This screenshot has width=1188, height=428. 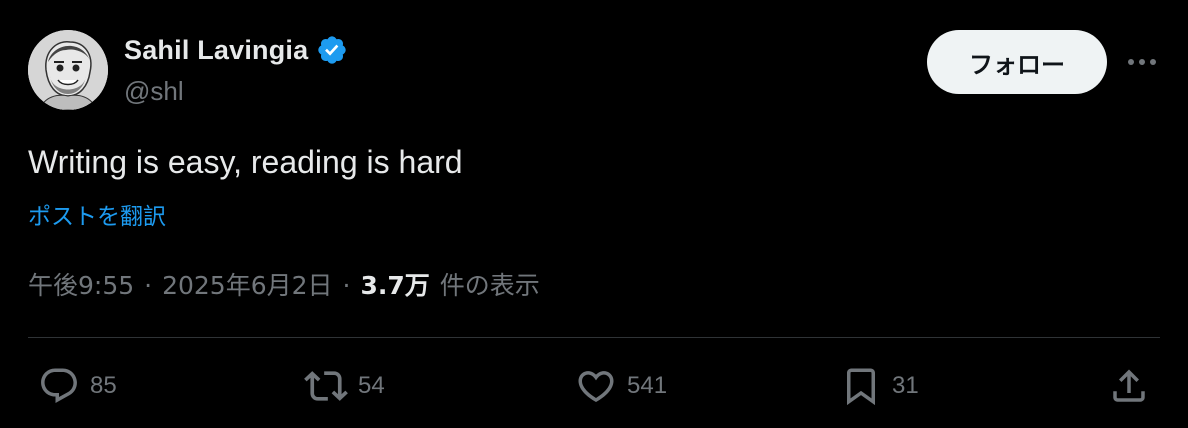 I want to click on reply-count: 85, so click(x=103, y=385).